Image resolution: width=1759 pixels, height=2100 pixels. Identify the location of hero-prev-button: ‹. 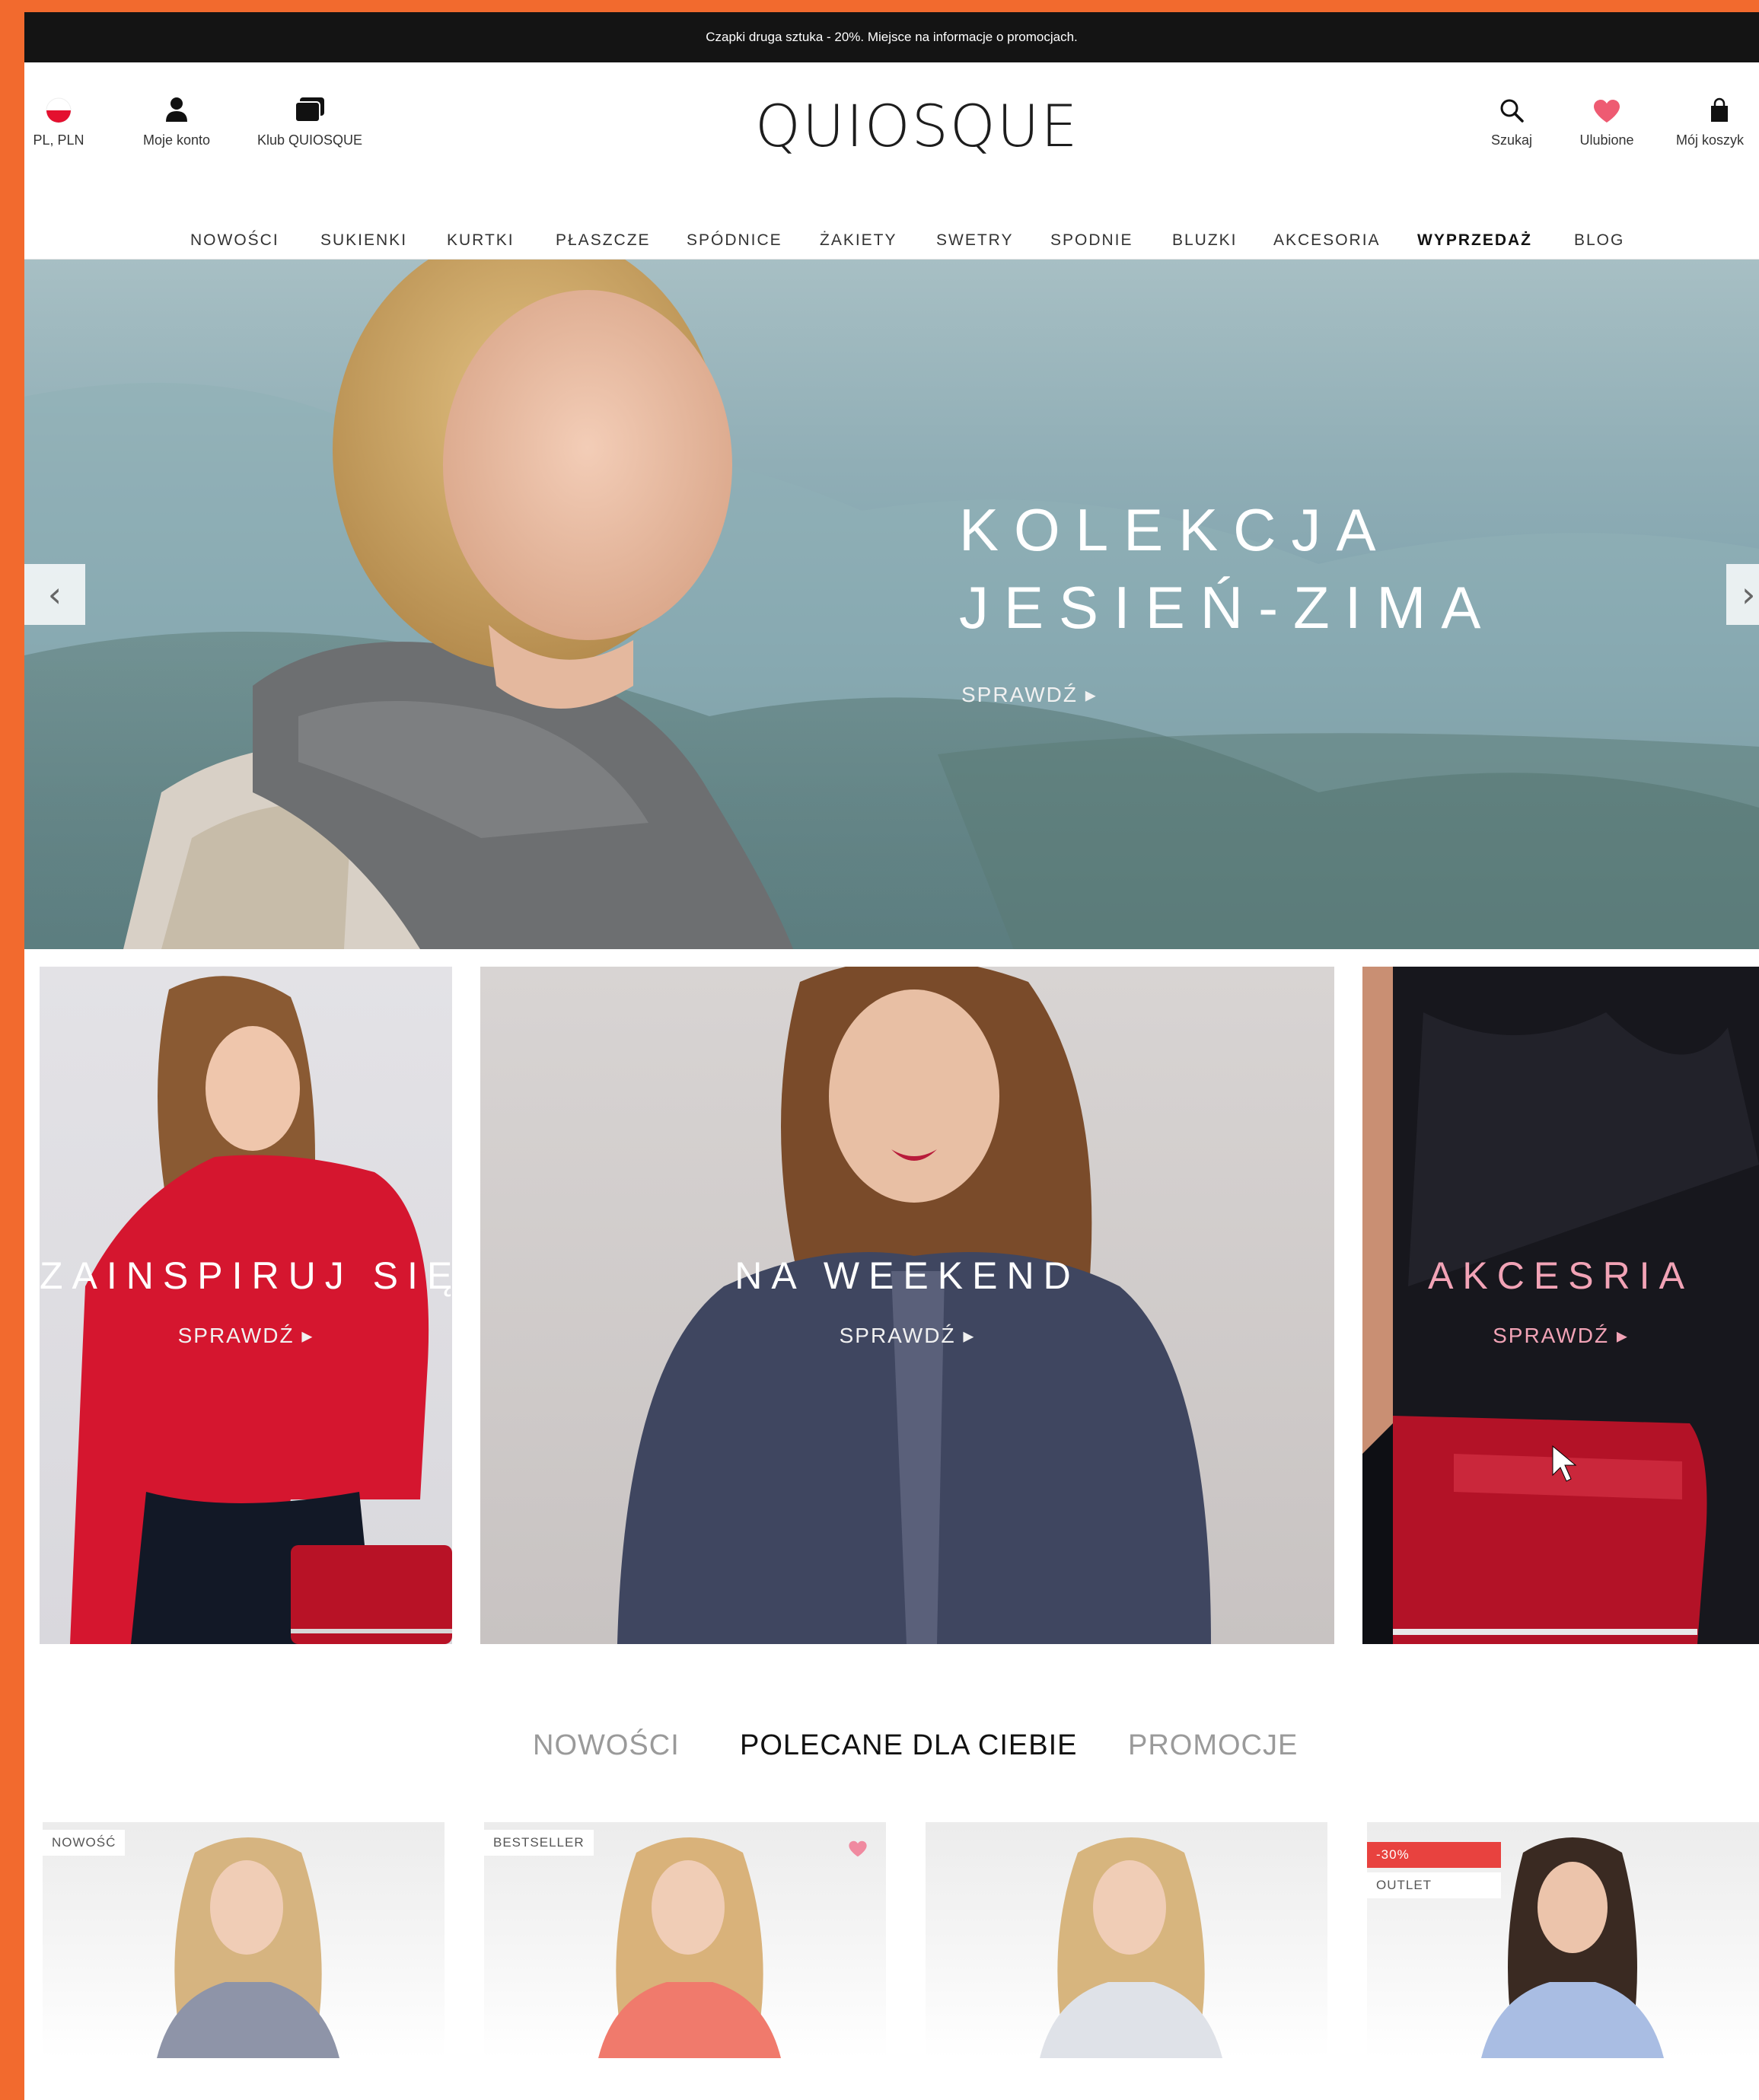
(54, 594).